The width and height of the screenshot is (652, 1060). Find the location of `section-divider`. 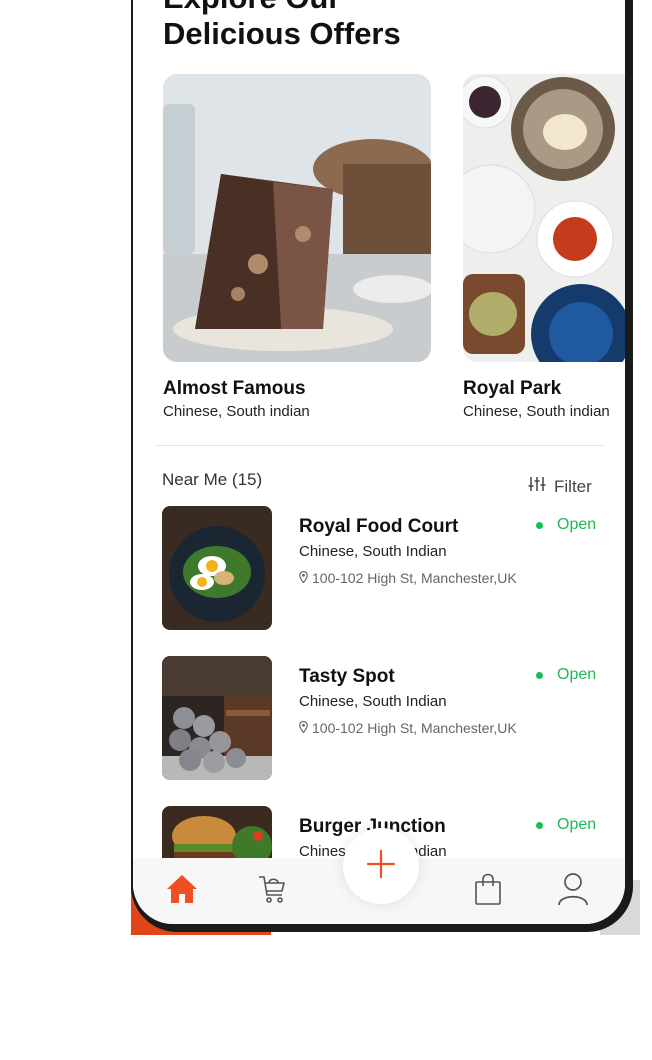

section-divider is located at coordinates (380, 445).